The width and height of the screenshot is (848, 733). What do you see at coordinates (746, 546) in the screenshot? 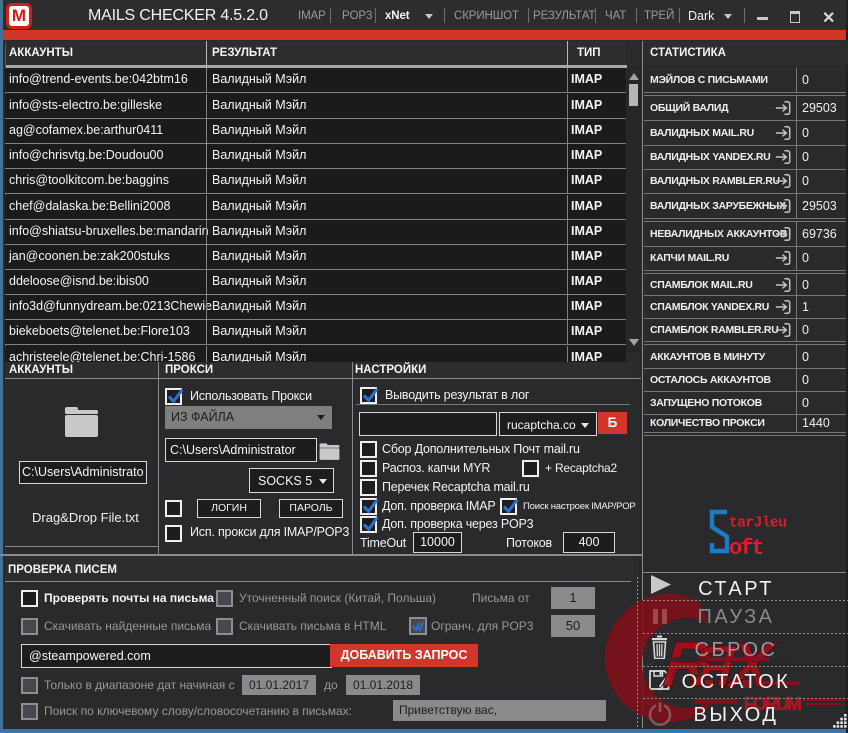
I see `svg-text: oft` at bounding box center [746, 546].